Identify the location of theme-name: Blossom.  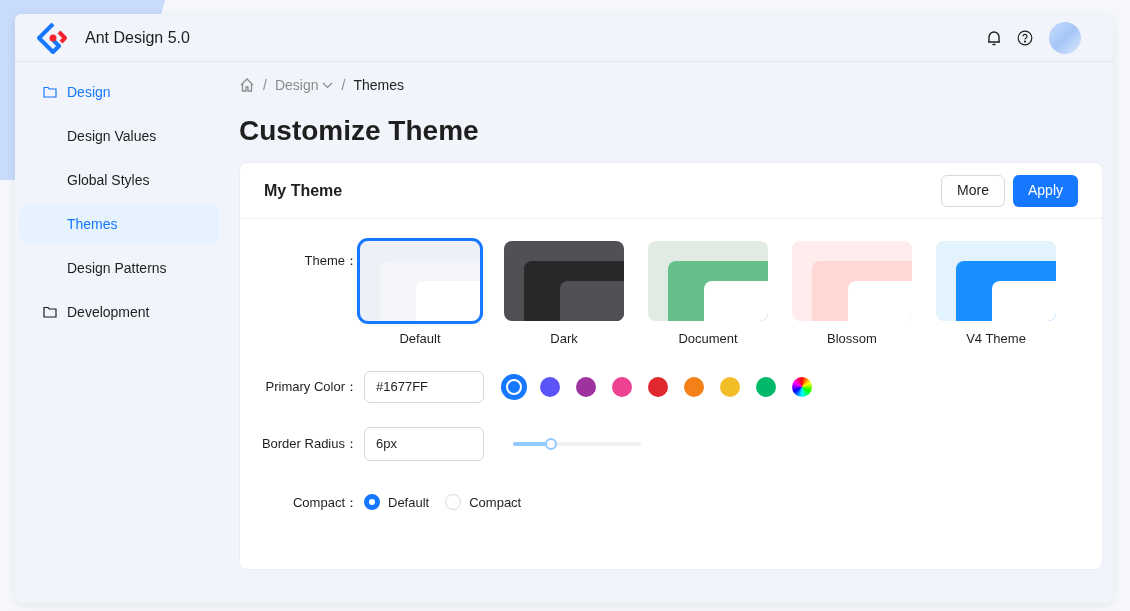
(852, 339).